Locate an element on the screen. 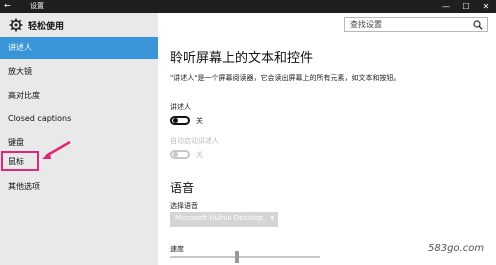  sidebar-item-narrator: 讲述人 is located at coordinates (79, 48).